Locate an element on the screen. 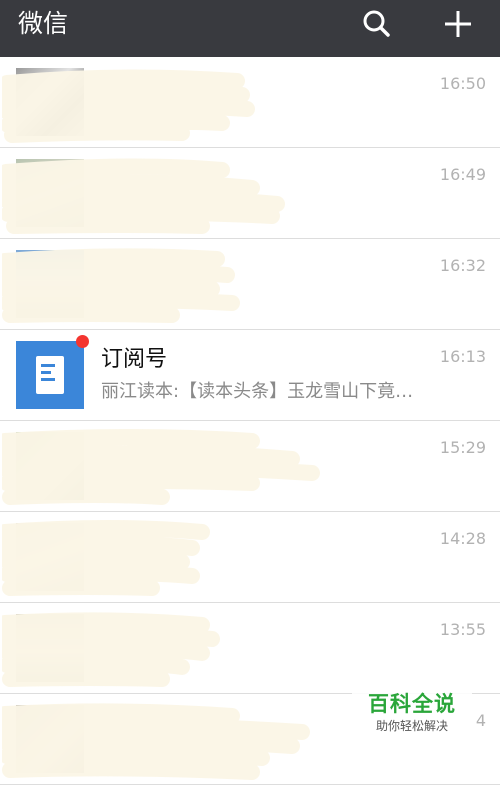 The image size is (500, 785). chat-time: 16:49 is located at coordinates (462, 174).